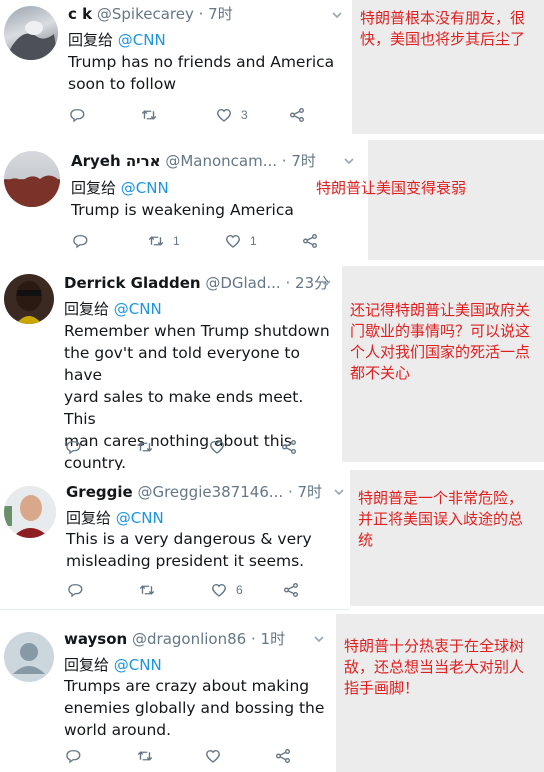 This screenshot has height=772, width=544. Describe the element at coordinates (448, 67) in the screenshot. I see `translation-note: 特朗普根本没有朋友，很快，美国也将步其后尘了` at that location.